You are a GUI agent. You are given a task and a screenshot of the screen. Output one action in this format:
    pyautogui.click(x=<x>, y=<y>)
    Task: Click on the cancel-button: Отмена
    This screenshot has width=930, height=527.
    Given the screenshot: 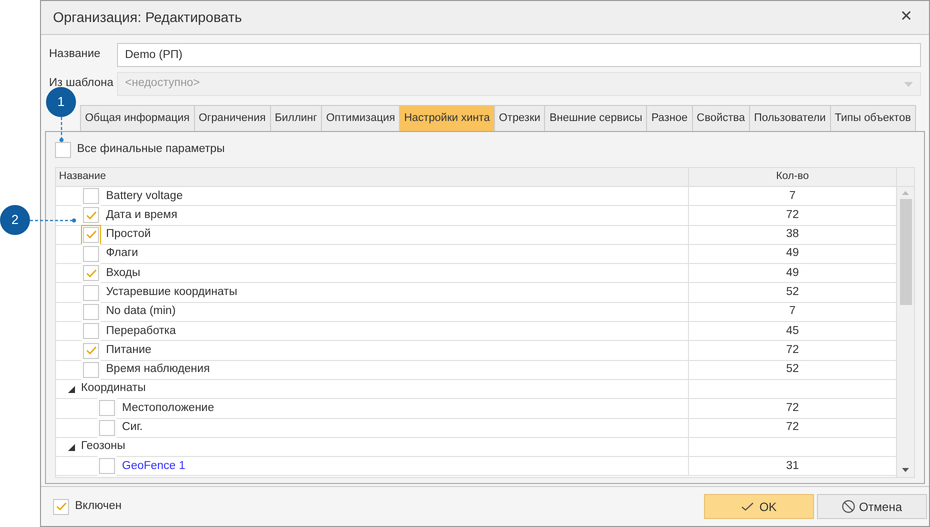 What is the action you would take?
    pyautogui.click(x=872, y=506)
    